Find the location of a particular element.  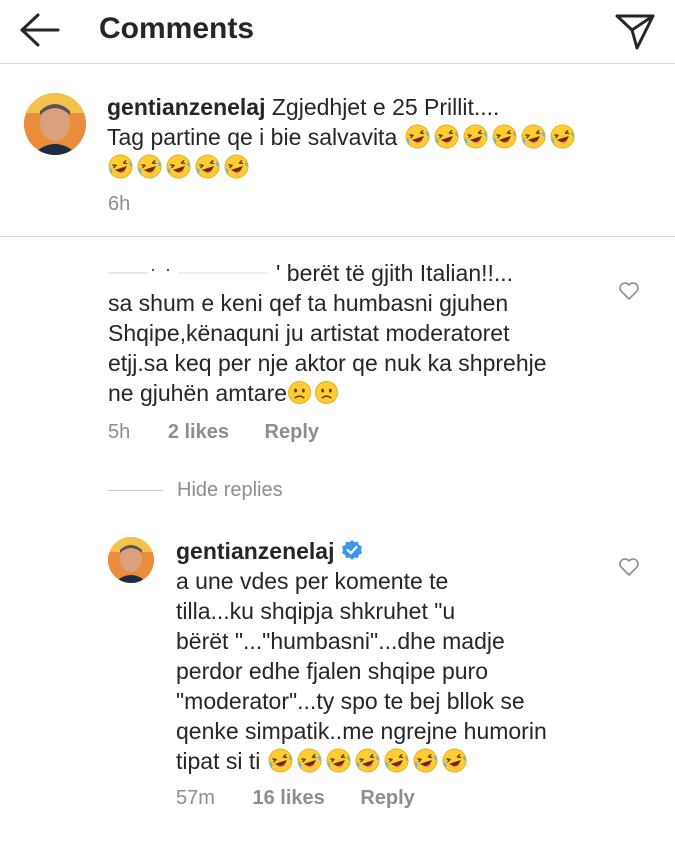

reply-line: qenke simpatik..me ngrejne humorin is located at coordinates (361, 731).